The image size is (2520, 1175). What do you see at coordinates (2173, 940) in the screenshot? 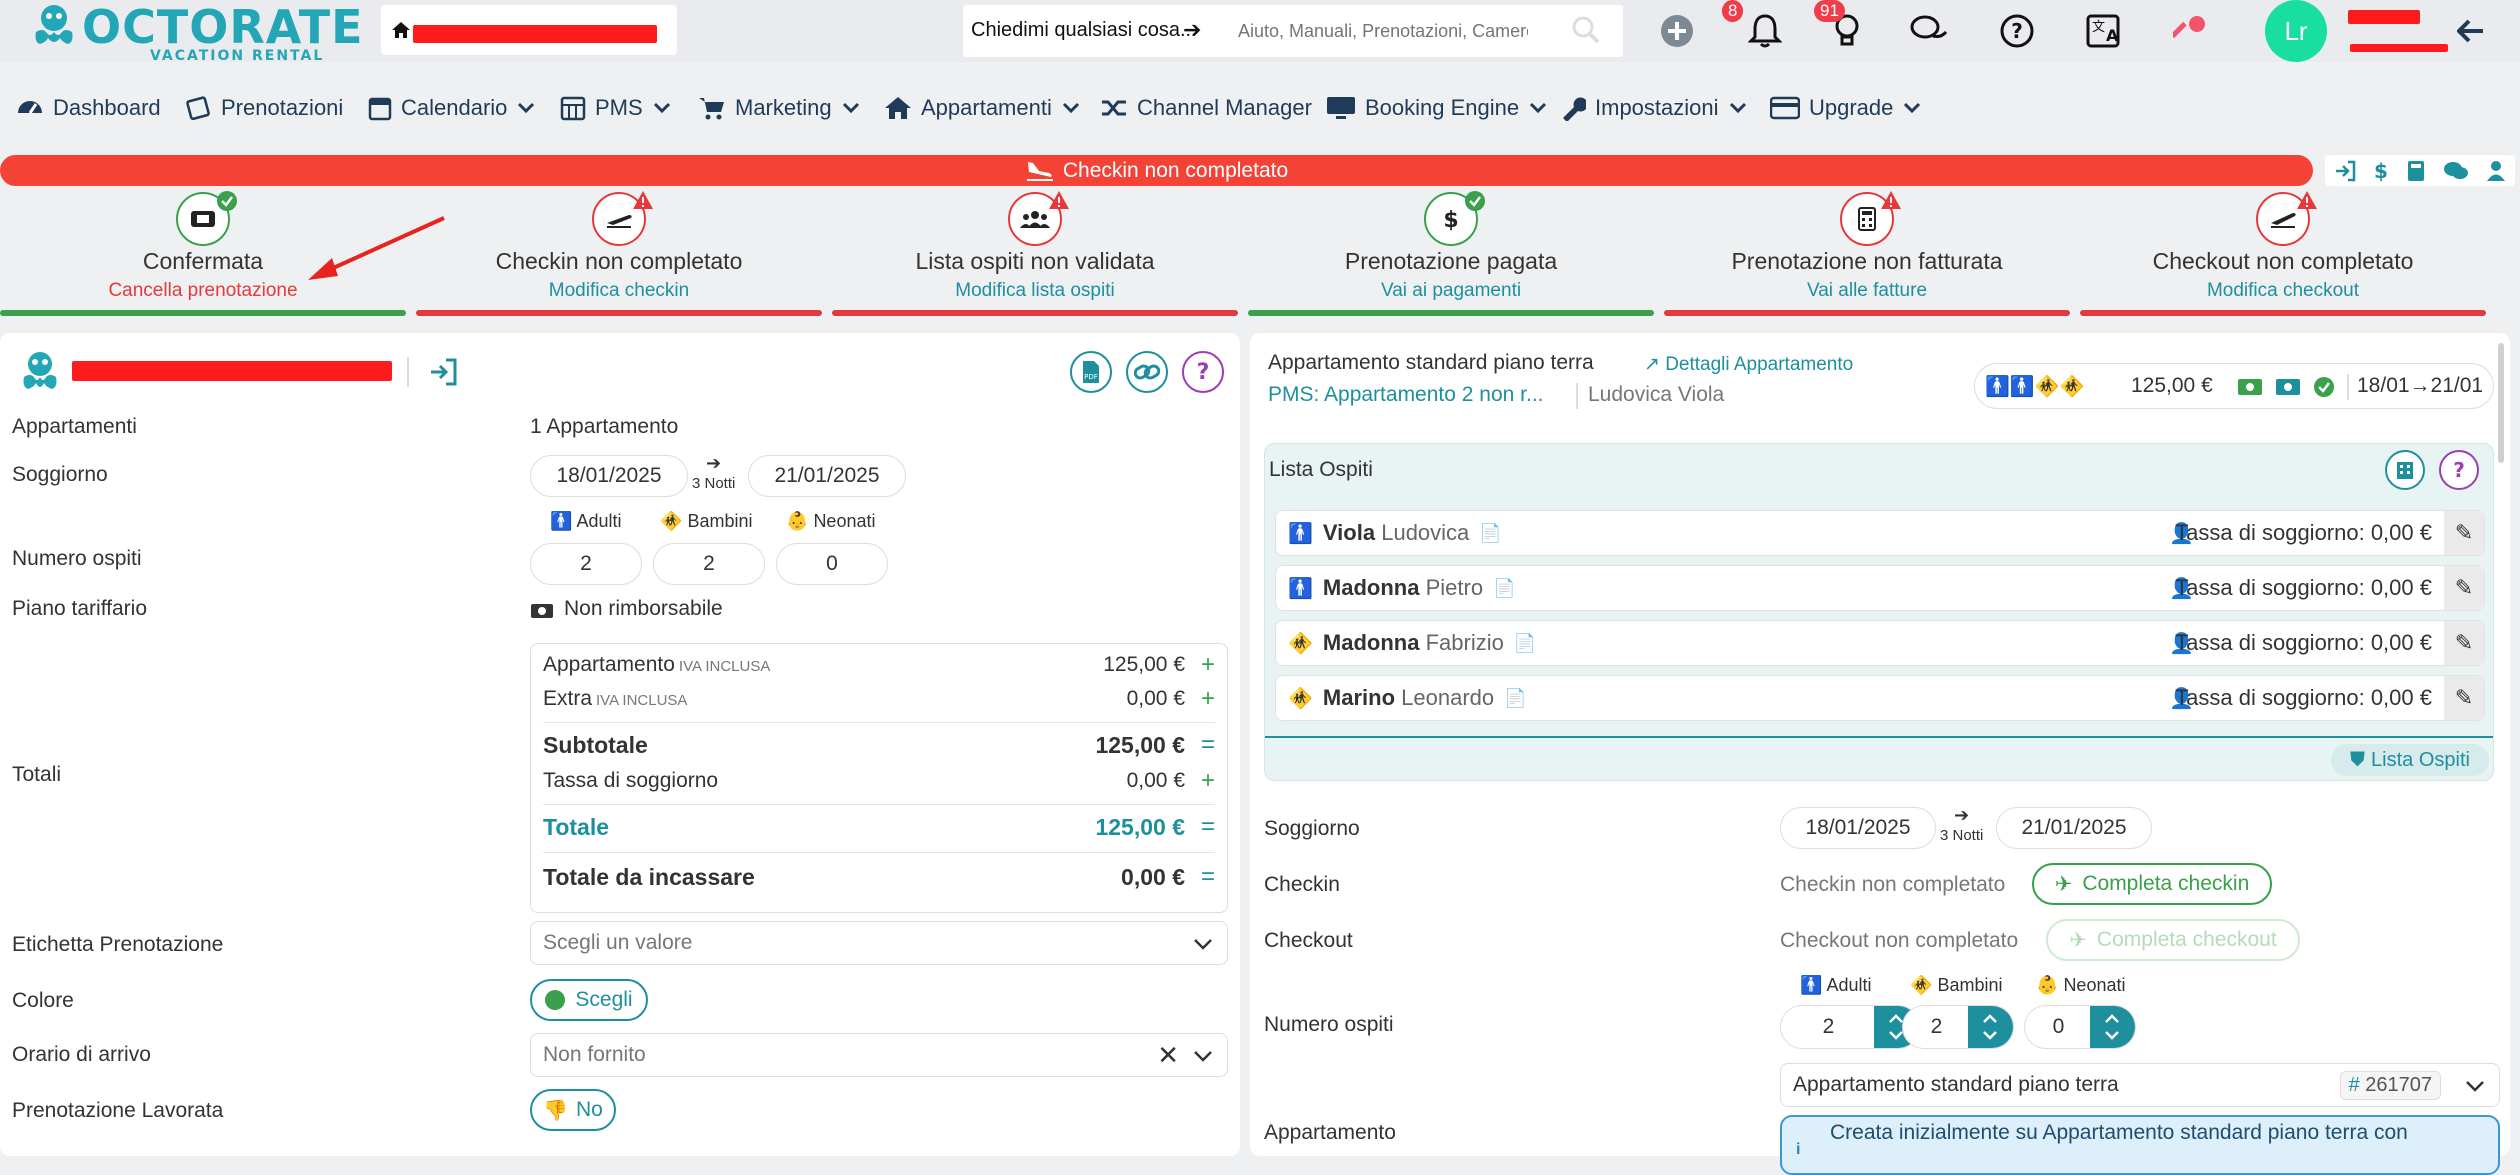
I see `complete-checkout-button: ✈ Completa checkout` at bounding box center [2173, 940].